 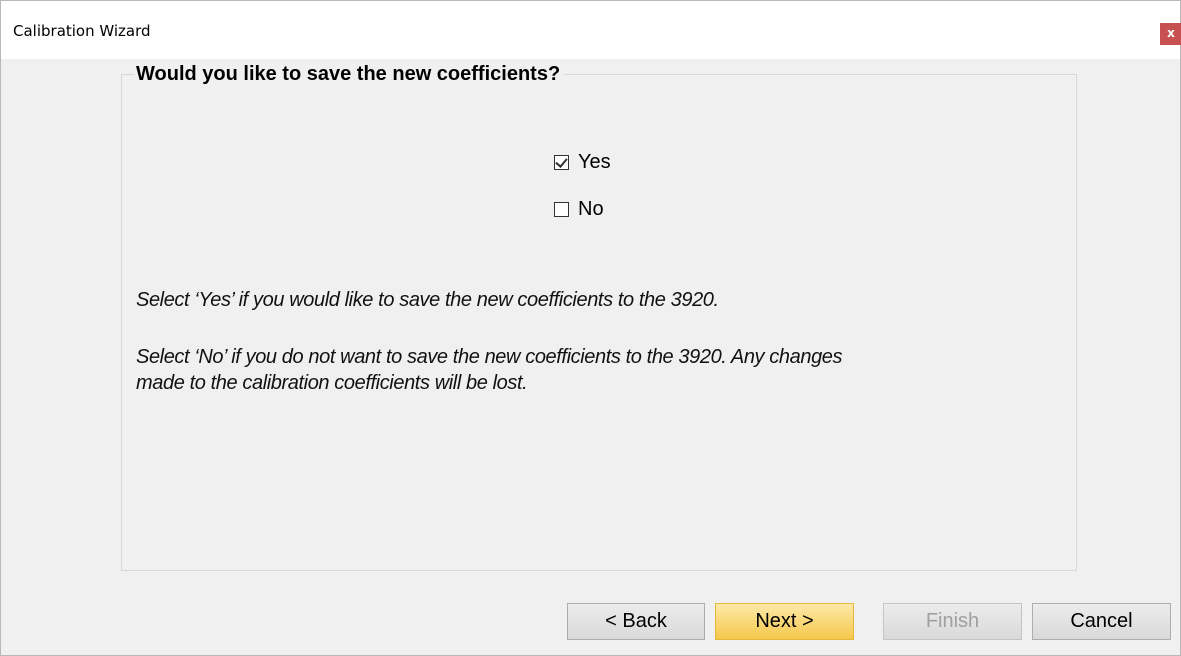 I want to click on yes-label: Yes, so click(x=594, y=162).